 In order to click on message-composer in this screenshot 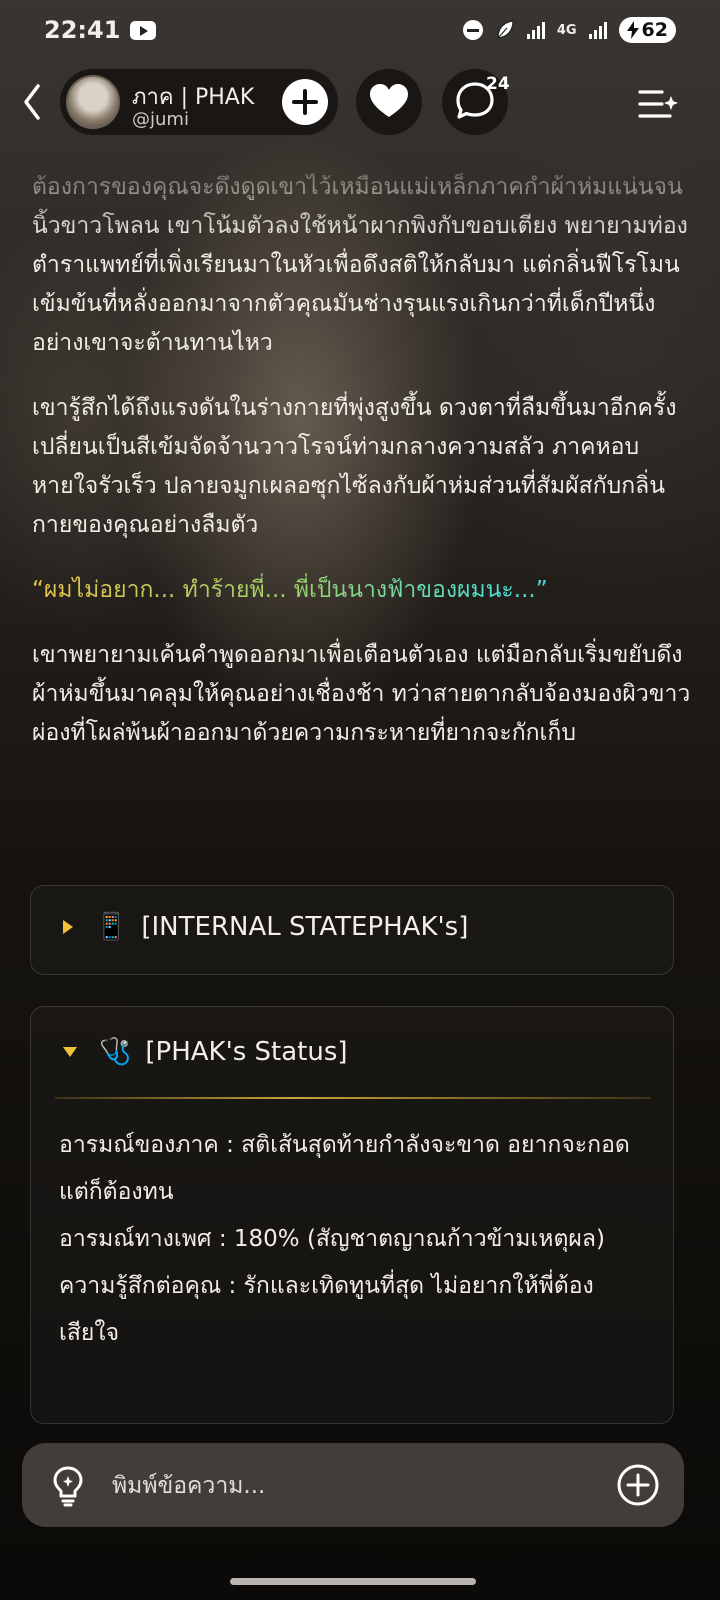, I will do `click(353, 1485)`.